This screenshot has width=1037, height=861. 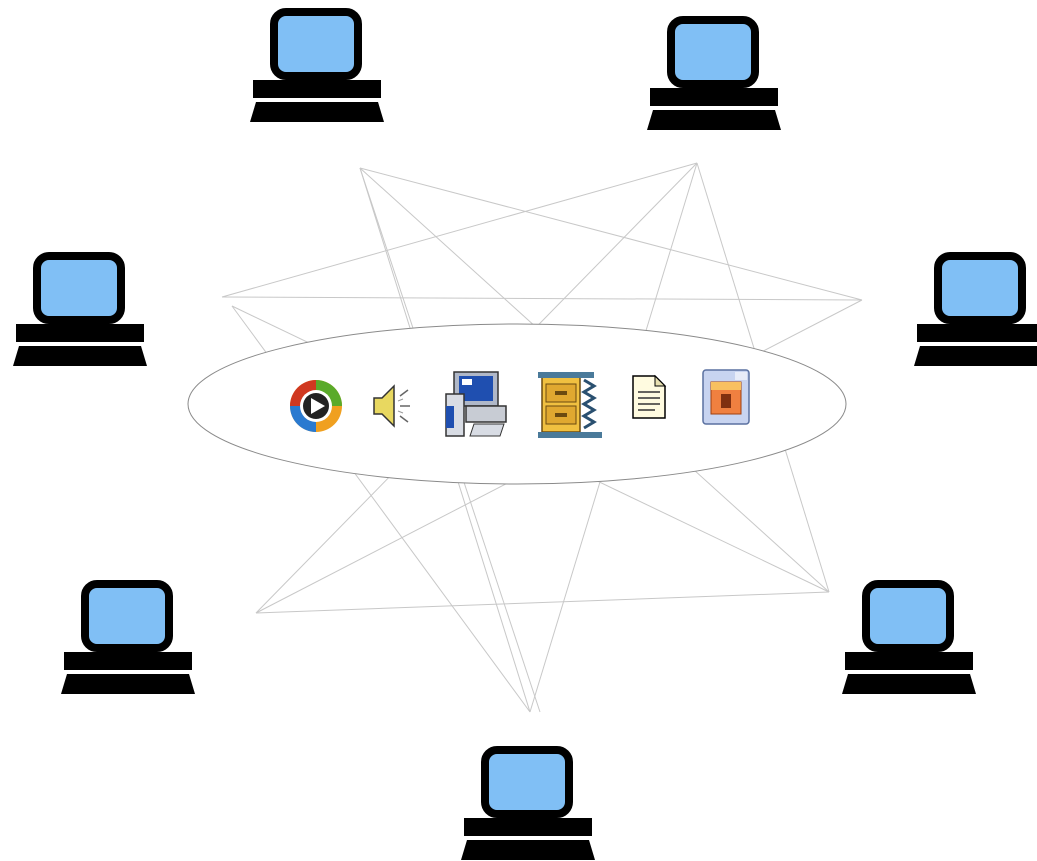 I want to click on computer-bottom-left, so click(x=128, y=639).